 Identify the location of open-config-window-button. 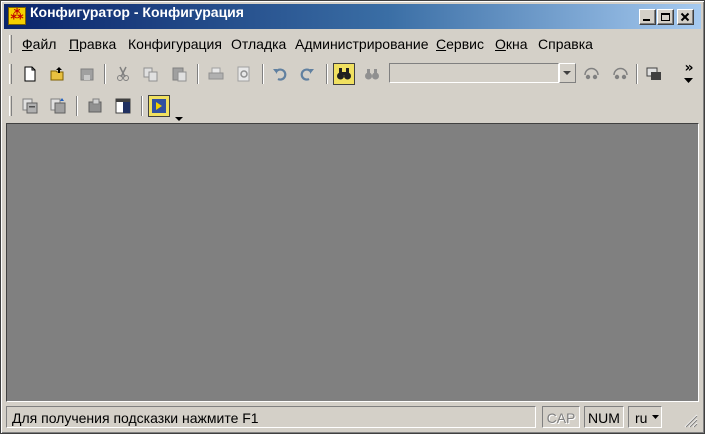
(123, 106).